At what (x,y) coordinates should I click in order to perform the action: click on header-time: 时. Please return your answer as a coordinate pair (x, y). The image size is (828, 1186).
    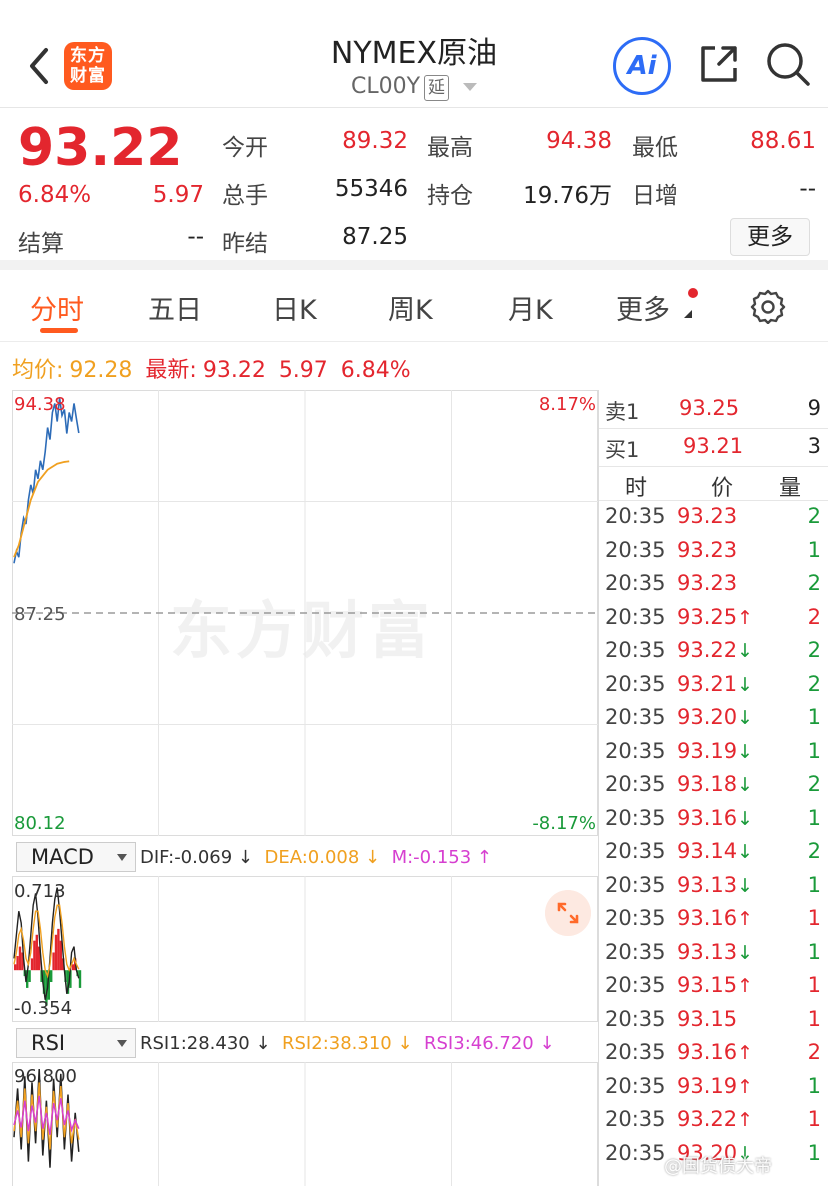
    Looking at the image, I should click on (636, 488).